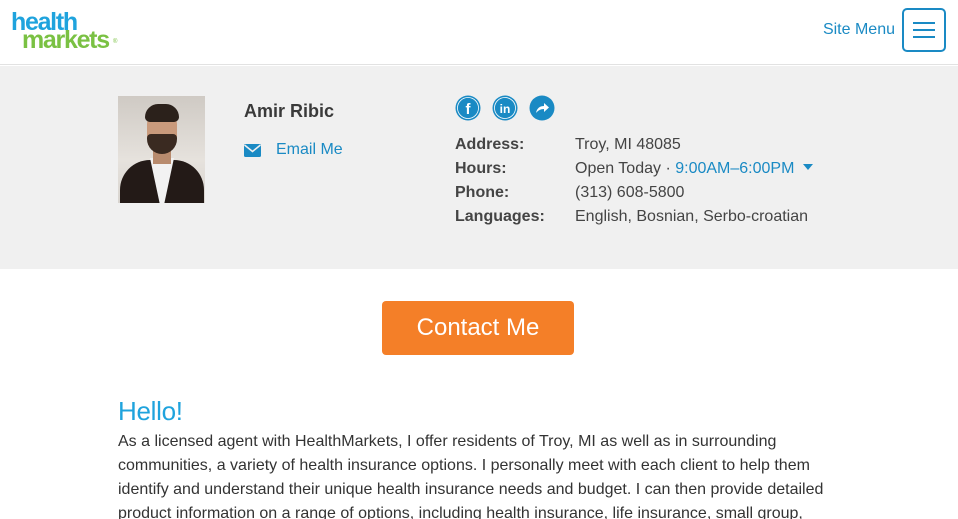 The width and height of the screenshot is (958, 519). I want to click on address-value: Troy, MI 48085, so click(628, 144).